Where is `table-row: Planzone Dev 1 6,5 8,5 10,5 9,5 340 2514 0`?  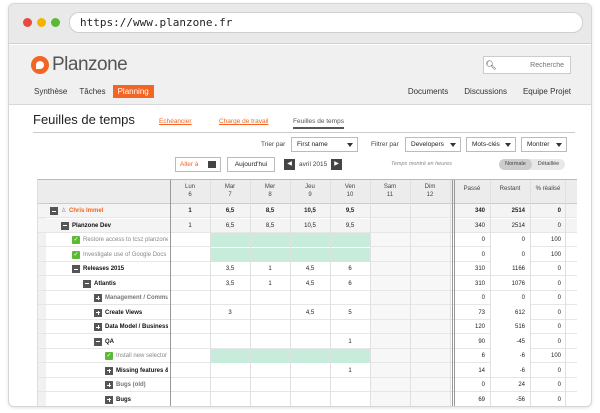 table-row: Planzone Dev 1 6,5 8,5 10,5 9,5 340 2514 0 is located at coordinates (307, 225).